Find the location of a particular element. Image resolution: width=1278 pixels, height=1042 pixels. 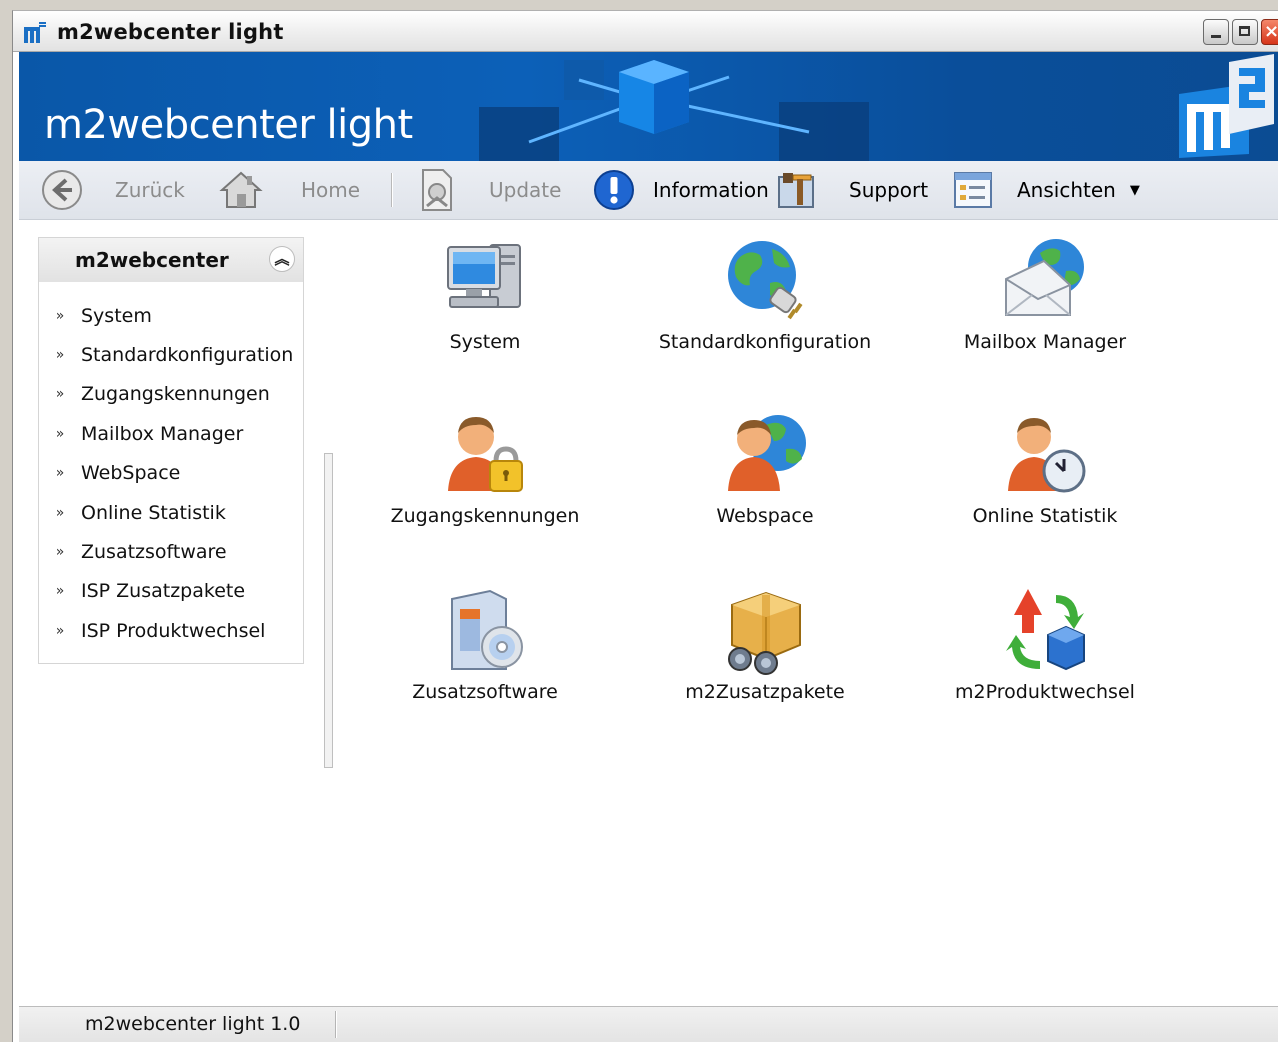

close-icon: × is located at coordinates (1271, 31).